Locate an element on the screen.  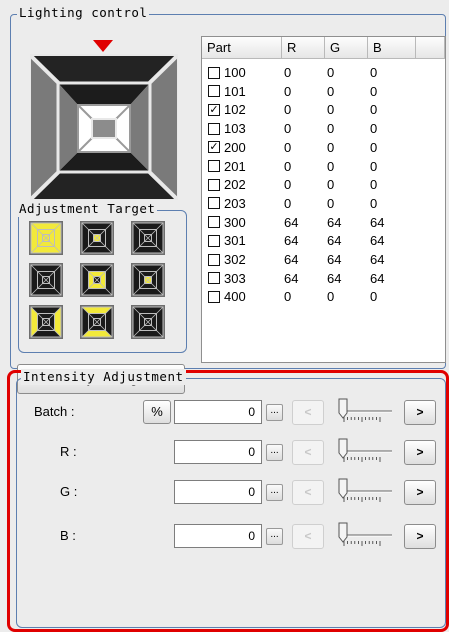
table-header: Part R G B is located at coordinates (323, 49).